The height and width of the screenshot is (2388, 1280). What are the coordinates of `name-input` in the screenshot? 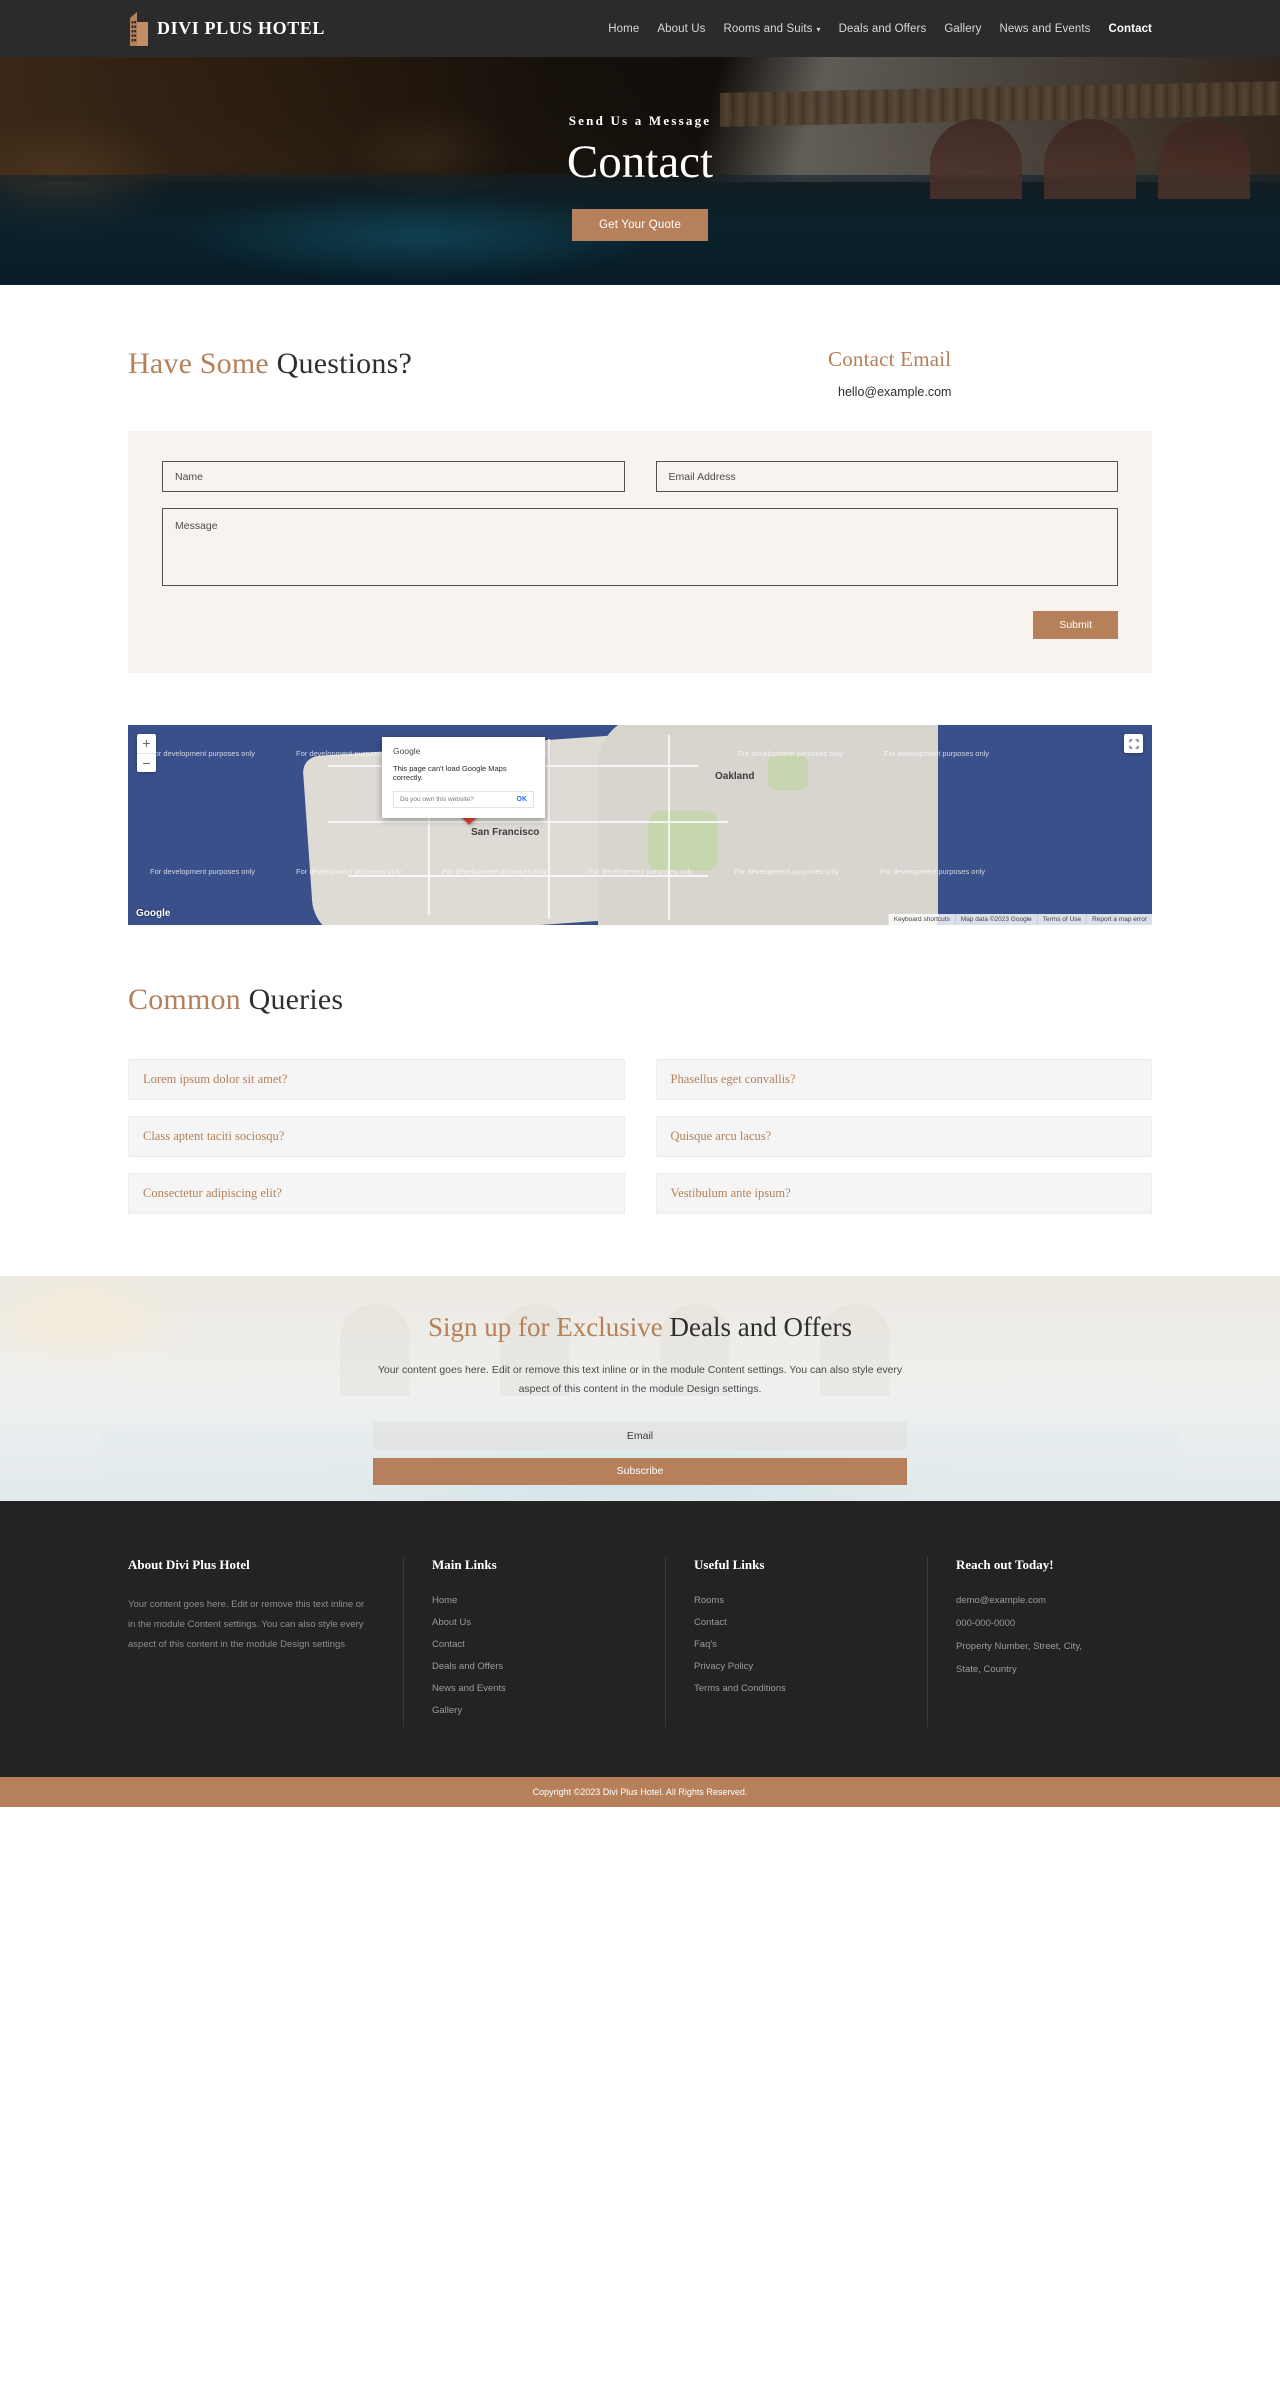 It's located at (393, 476).